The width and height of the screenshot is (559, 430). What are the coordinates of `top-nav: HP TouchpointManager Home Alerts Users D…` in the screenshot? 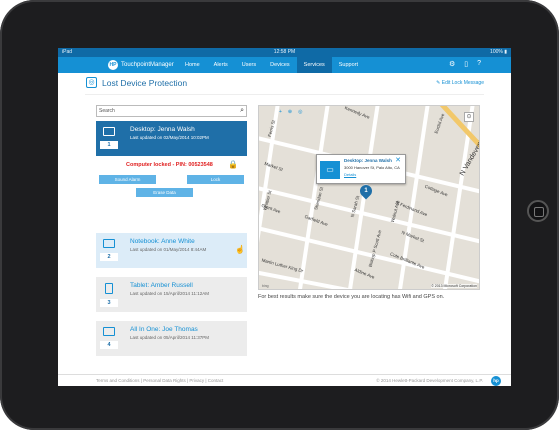 It's located at (284, 65).